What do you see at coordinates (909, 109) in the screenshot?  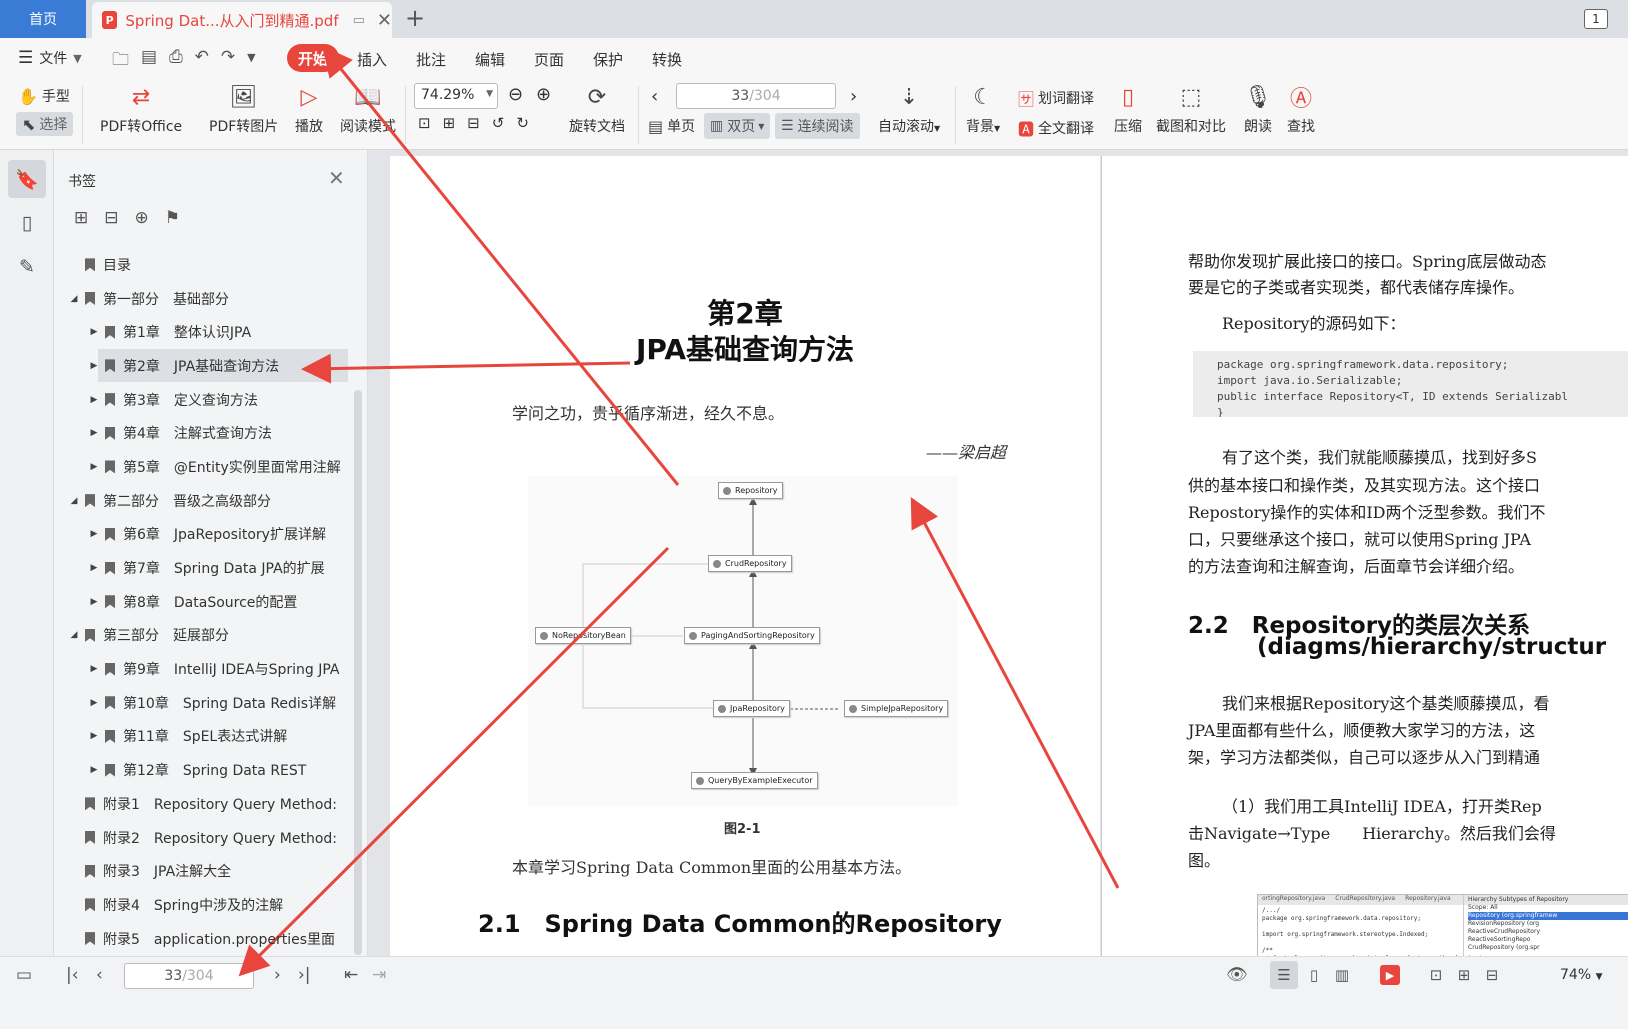 I see `auto-scroll-button: ⇣ 自动滚动▼` at bounding box center [909, 109].